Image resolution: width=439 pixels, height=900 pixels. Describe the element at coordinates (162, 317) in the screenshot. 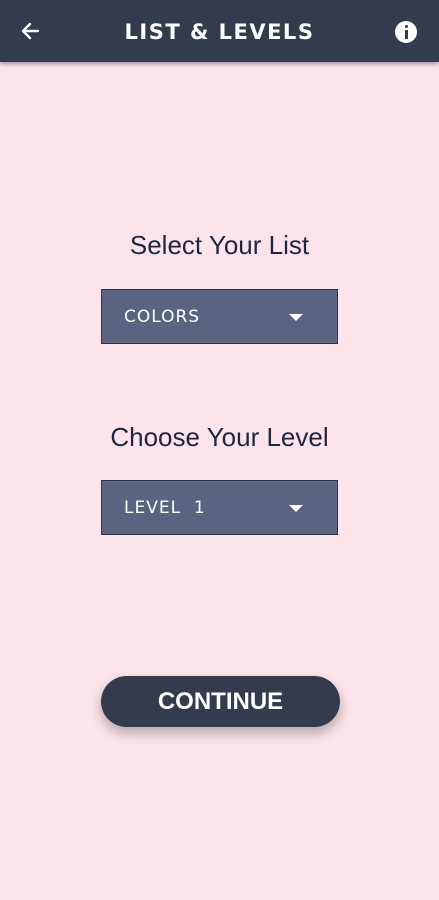

I see `list-dropdown-value: COLORS` at that location.